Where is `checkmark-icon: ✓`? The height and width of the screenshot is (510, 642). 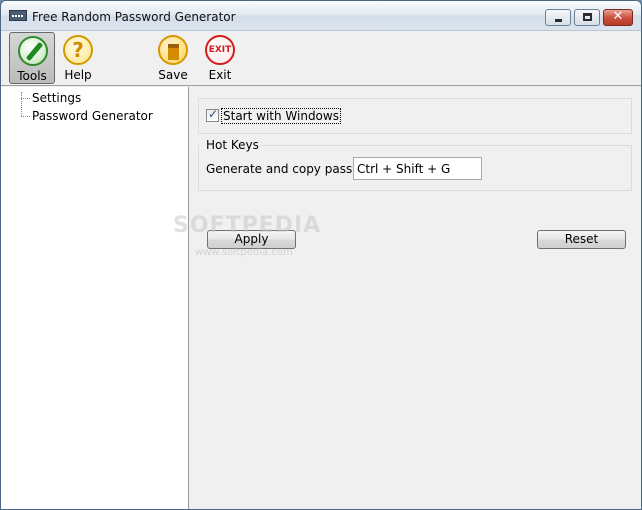 checkmark-icon: ✓ is located at coordinates (213, 114).